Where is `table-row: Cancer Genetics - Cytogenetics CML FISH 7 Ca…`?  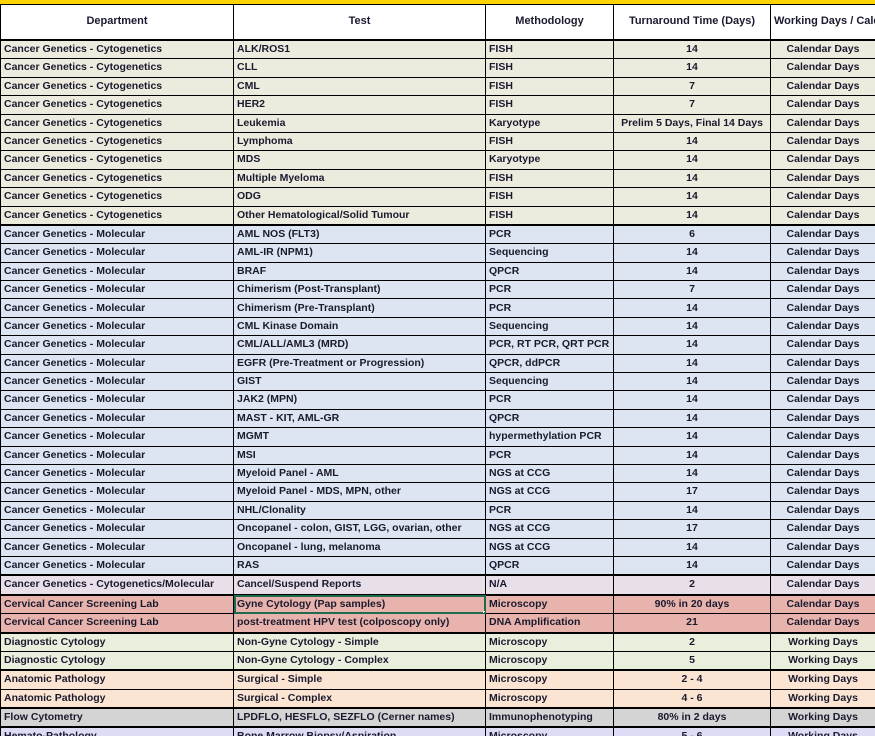
table-row: Cancer Genetics - Cytogenetics CML FISH 7 Ca… is located at coordinates (437, 86).